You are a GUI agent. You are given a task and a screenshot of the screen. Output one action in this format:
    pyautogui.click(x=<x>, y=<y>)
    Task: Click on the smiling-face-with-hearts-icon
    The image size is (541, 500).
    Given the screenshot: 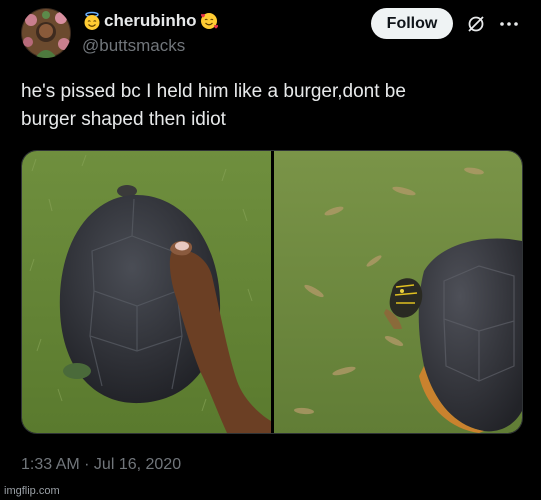 What is the action you would take?
    pyautogui.click(x=209, y=21)
    